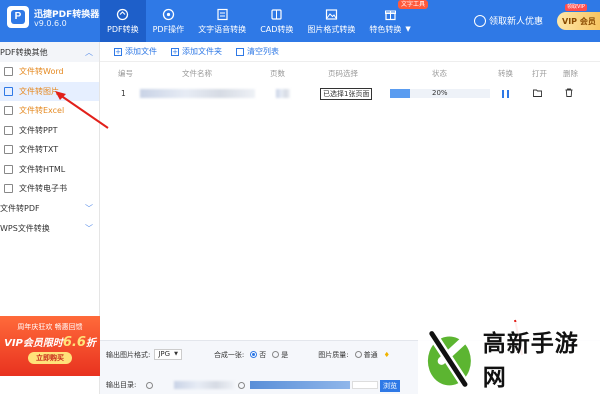  I want to click on app-version: v9.0.6.0, so click(50, 23).